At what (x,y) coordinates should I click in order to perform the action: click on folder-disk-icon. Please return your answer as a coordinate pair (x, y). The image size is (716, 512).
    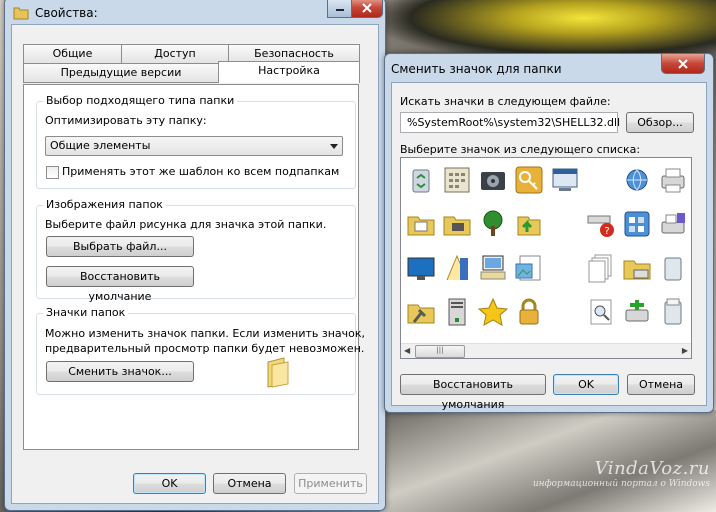
    Looking at the image, I should click on (457, 224).